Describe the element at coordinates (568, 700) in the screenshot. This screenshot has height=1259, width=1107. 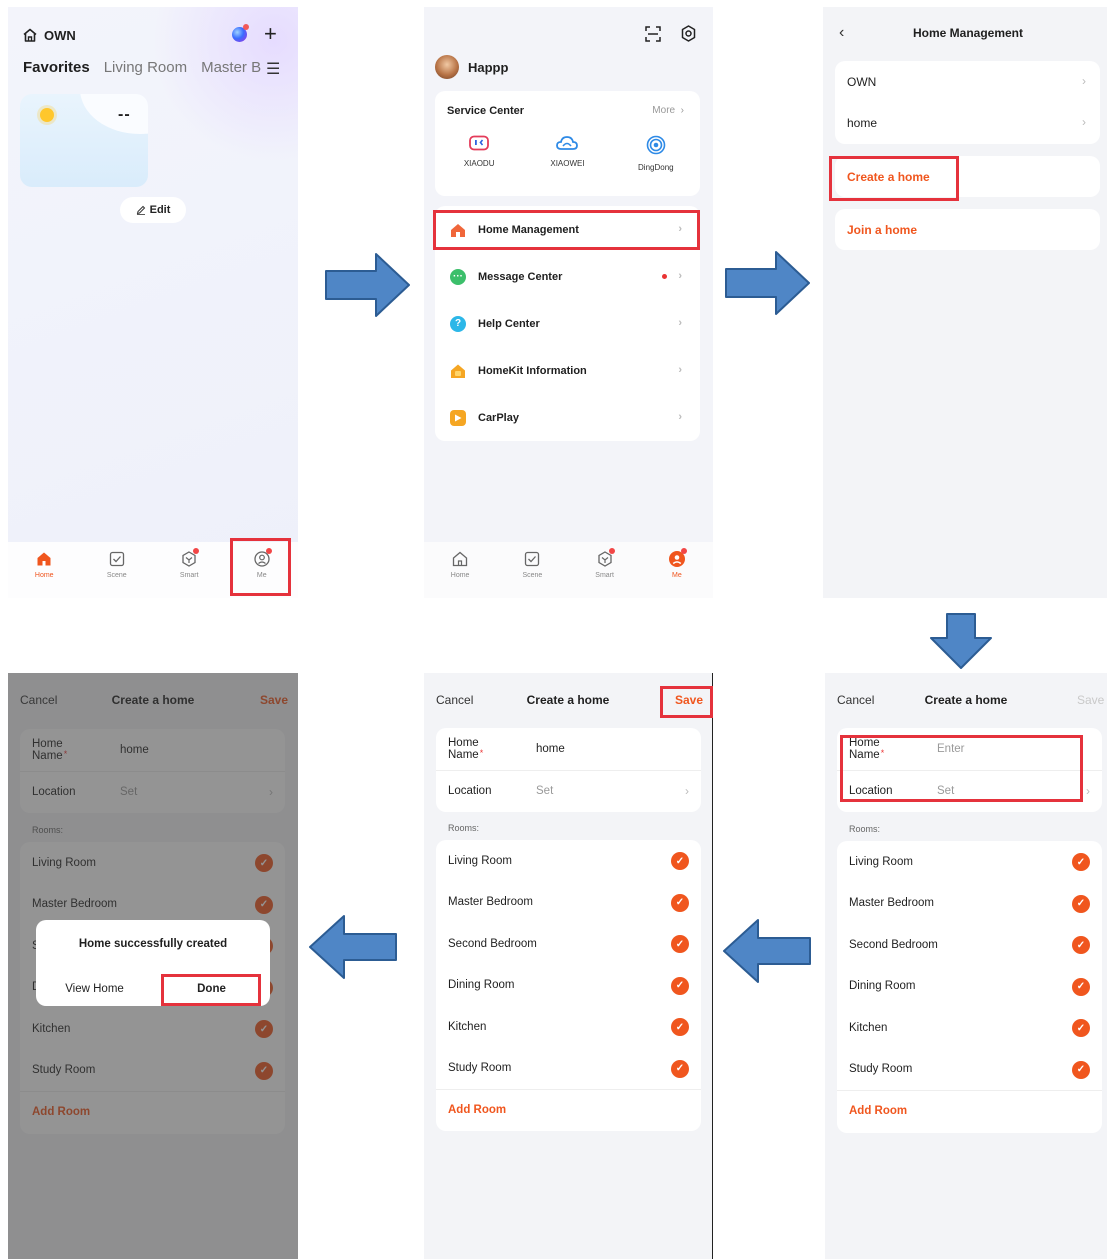
I see `page-title: Create a home` at that location.